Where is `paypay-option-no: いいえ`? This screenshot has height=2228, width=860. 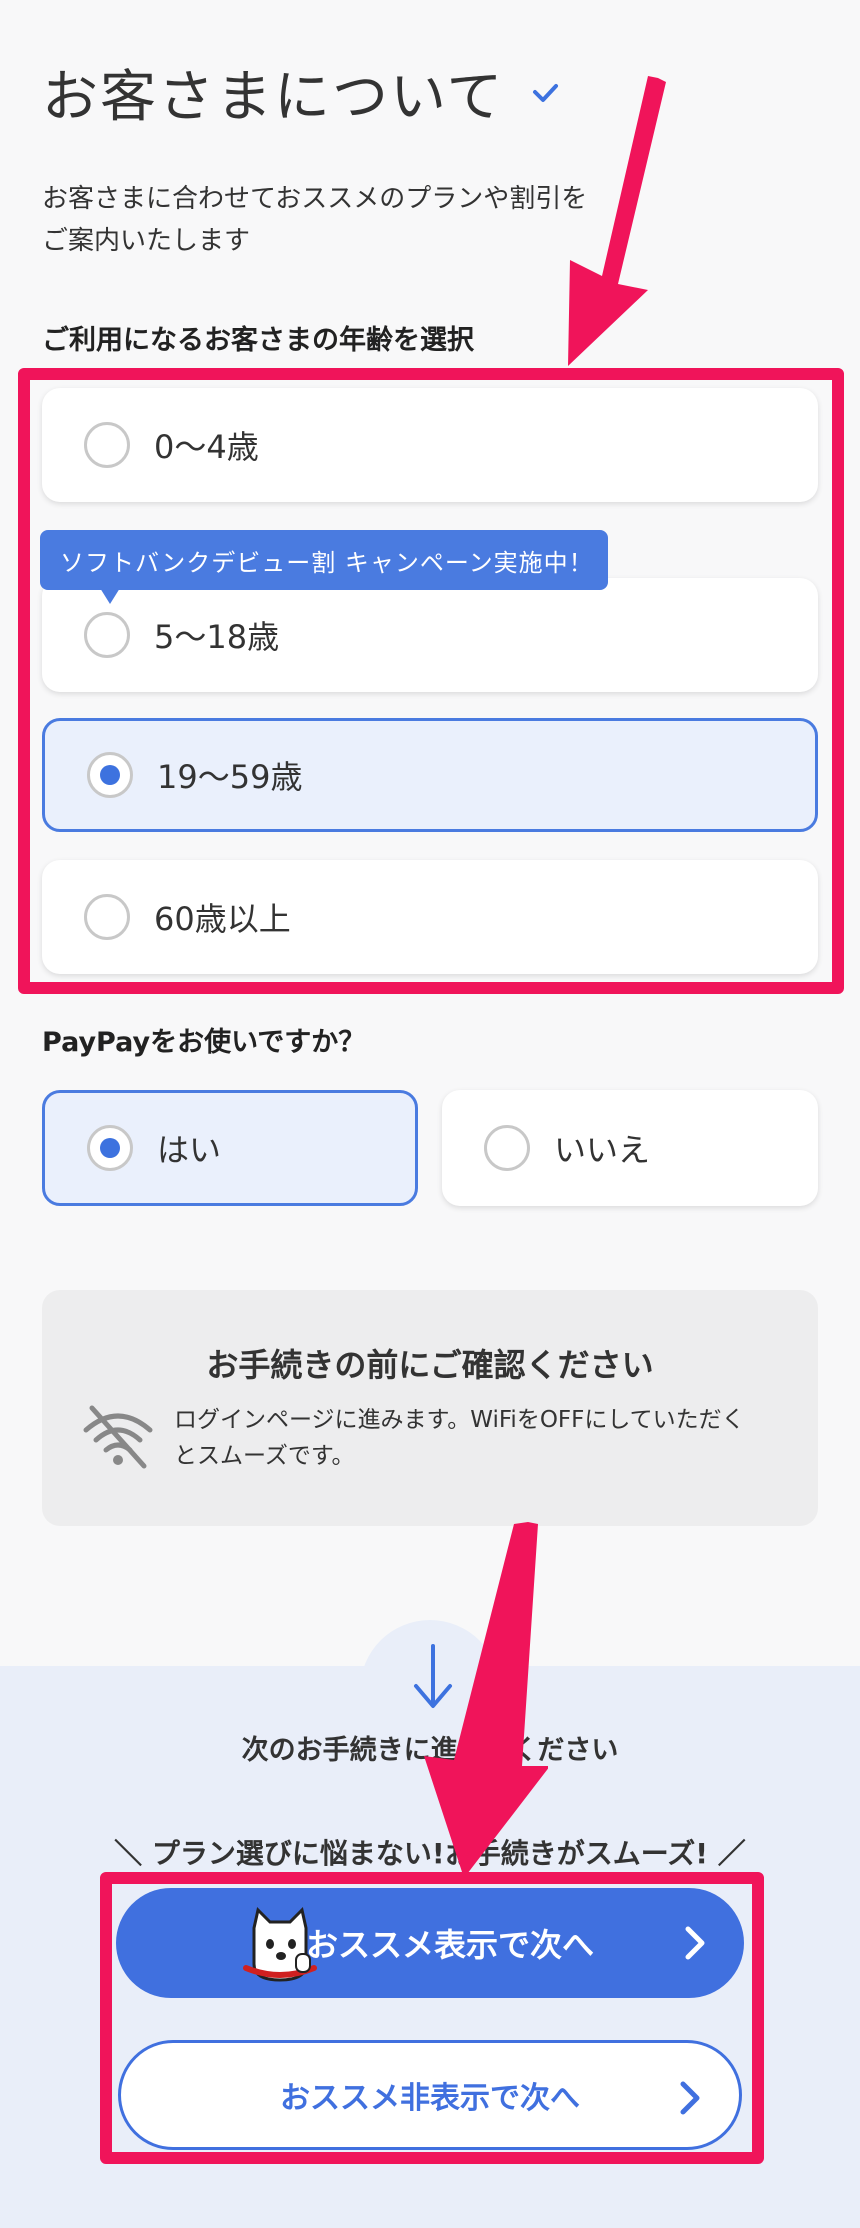
paypay-option-no: いいえ is located at coordinates (630, 1148).